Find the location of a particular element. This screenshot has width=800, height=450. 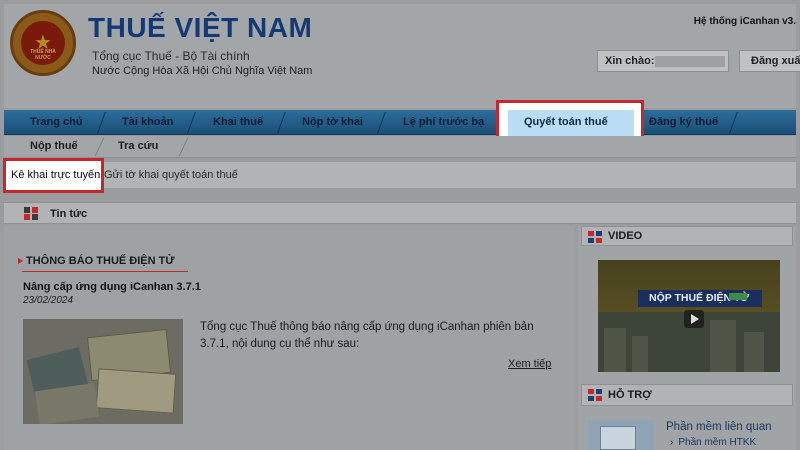

system-label: Hệ thống iCanhan v3. is located at coordinates (744, 21).